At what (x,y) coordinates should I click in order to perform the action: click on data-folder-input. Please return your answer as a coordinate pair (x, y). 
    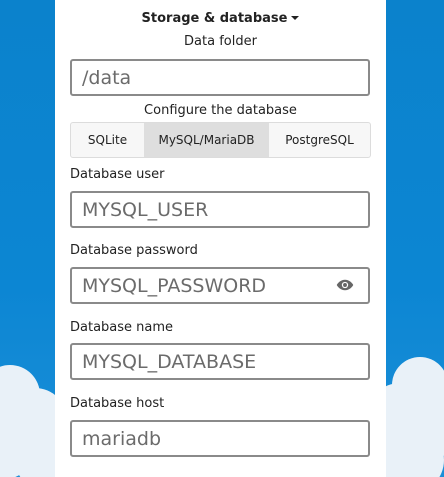
    Looking at the image, I should click on (202, 77).